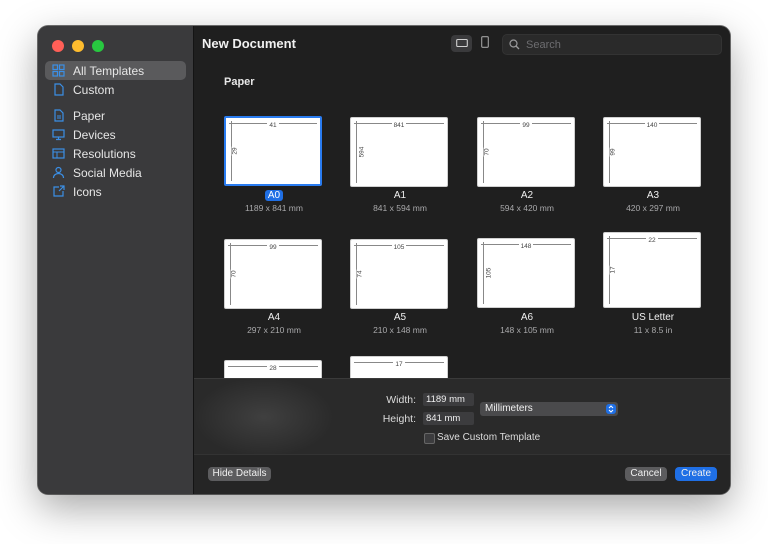 This screenshot has width=768, height=544. I want to click on template-size: 11 x 8.5 in, so click(653, 330).